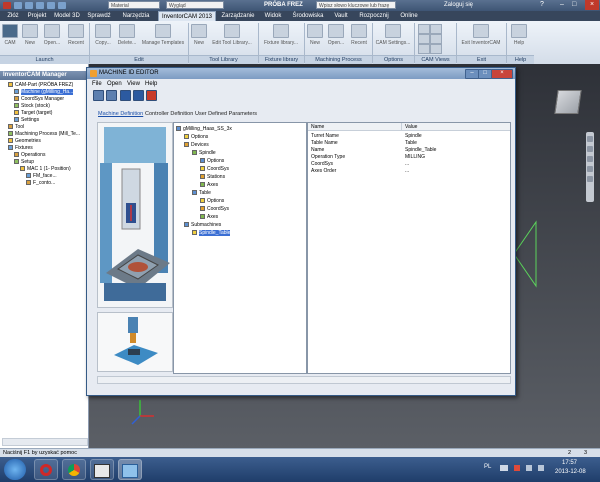 Image resolution: width=600 pixels, height=482 pixels. What do you see at coordinates (409, 16) in the screenshot?
I see `tab-online: Online` at bounding box center [409, 16].